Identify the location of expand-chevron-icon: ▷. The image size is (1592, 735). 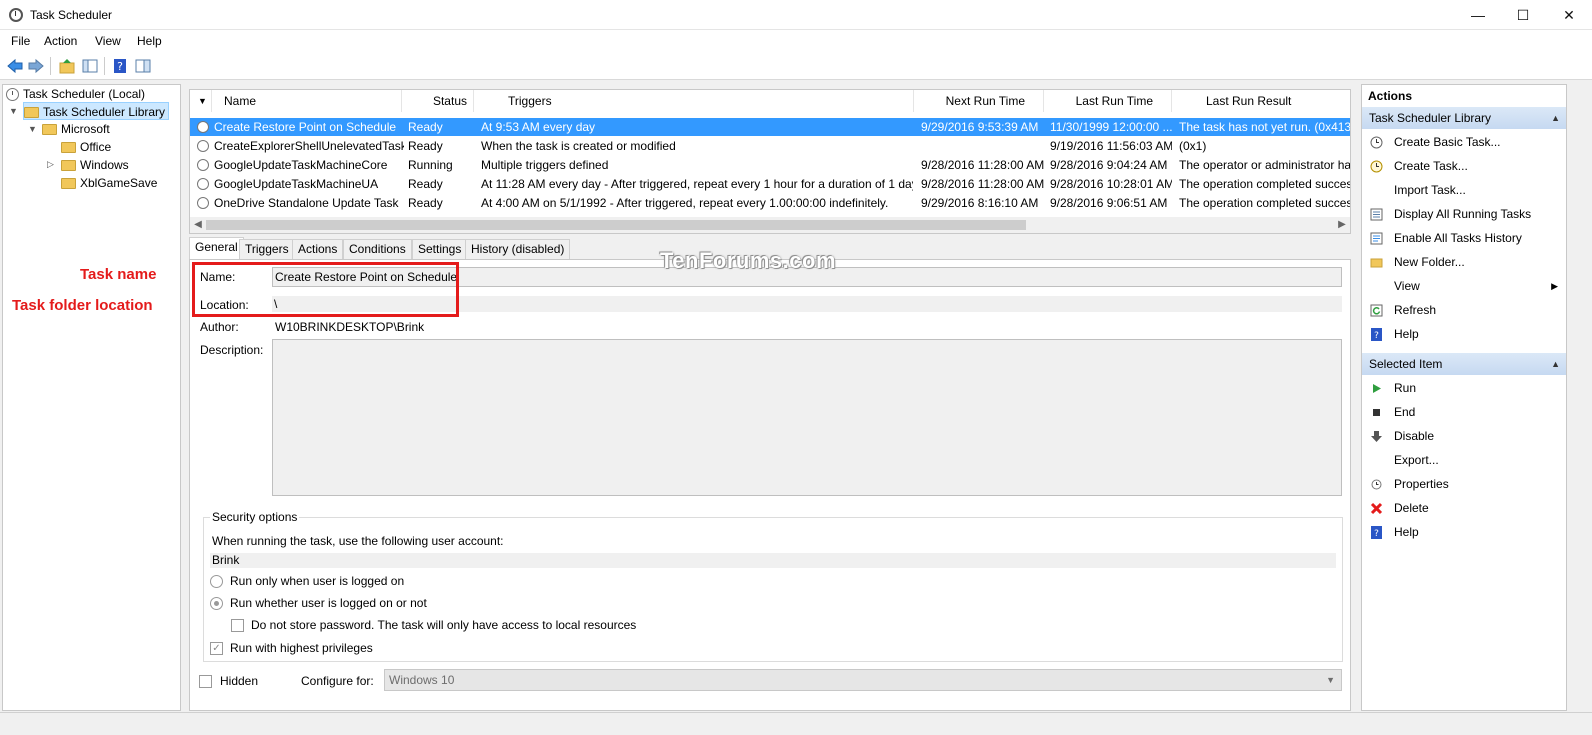
(50, 164).